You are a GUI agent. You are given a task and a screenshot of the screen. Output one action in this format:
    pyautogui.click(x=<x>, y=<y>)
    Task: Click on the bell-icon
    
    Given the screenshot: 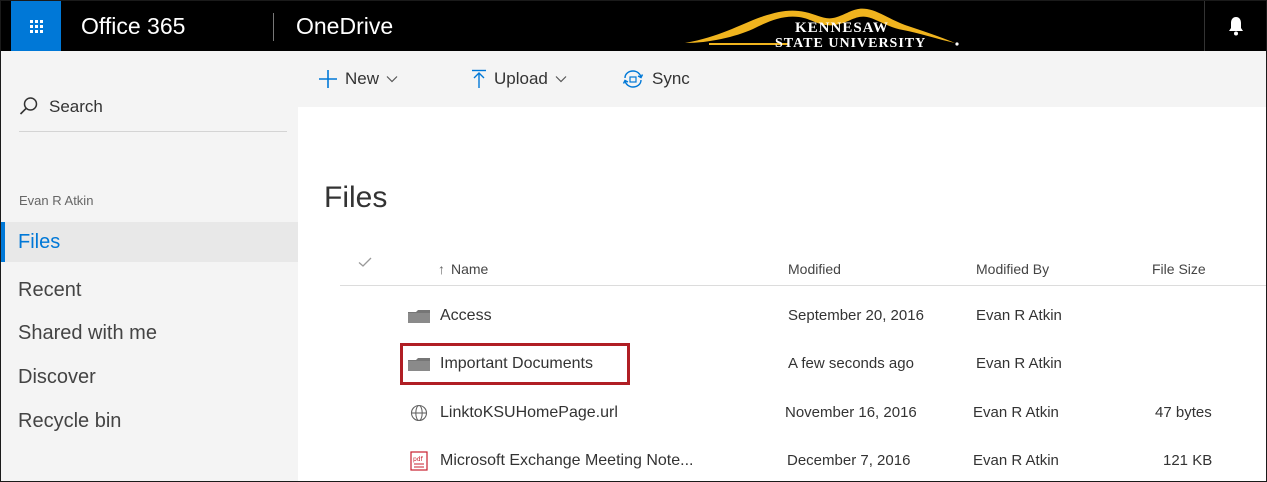 What is the action you would take?
    pyautogui.click(x=1236, y=26)
    